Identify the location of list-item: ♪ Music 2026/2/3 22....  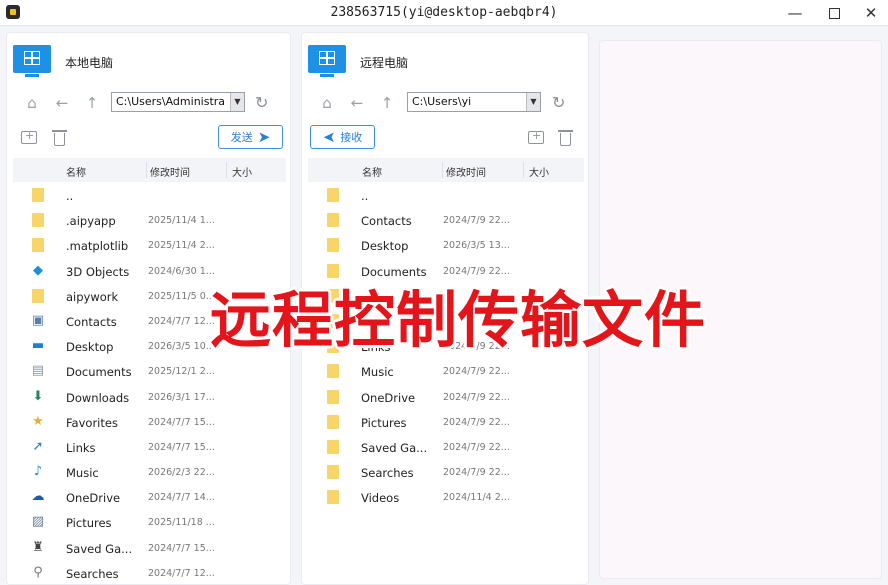
(148, 472).